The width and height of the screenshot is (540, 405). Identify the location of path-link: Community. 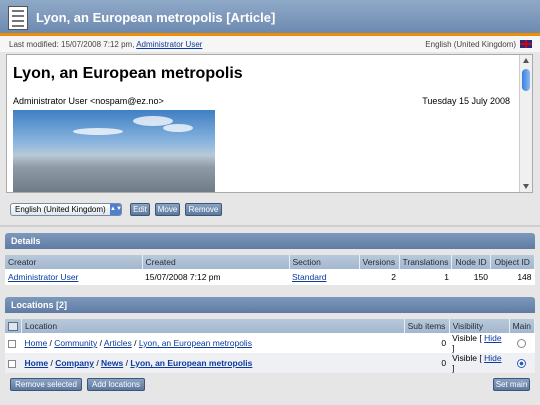
(75, 343).